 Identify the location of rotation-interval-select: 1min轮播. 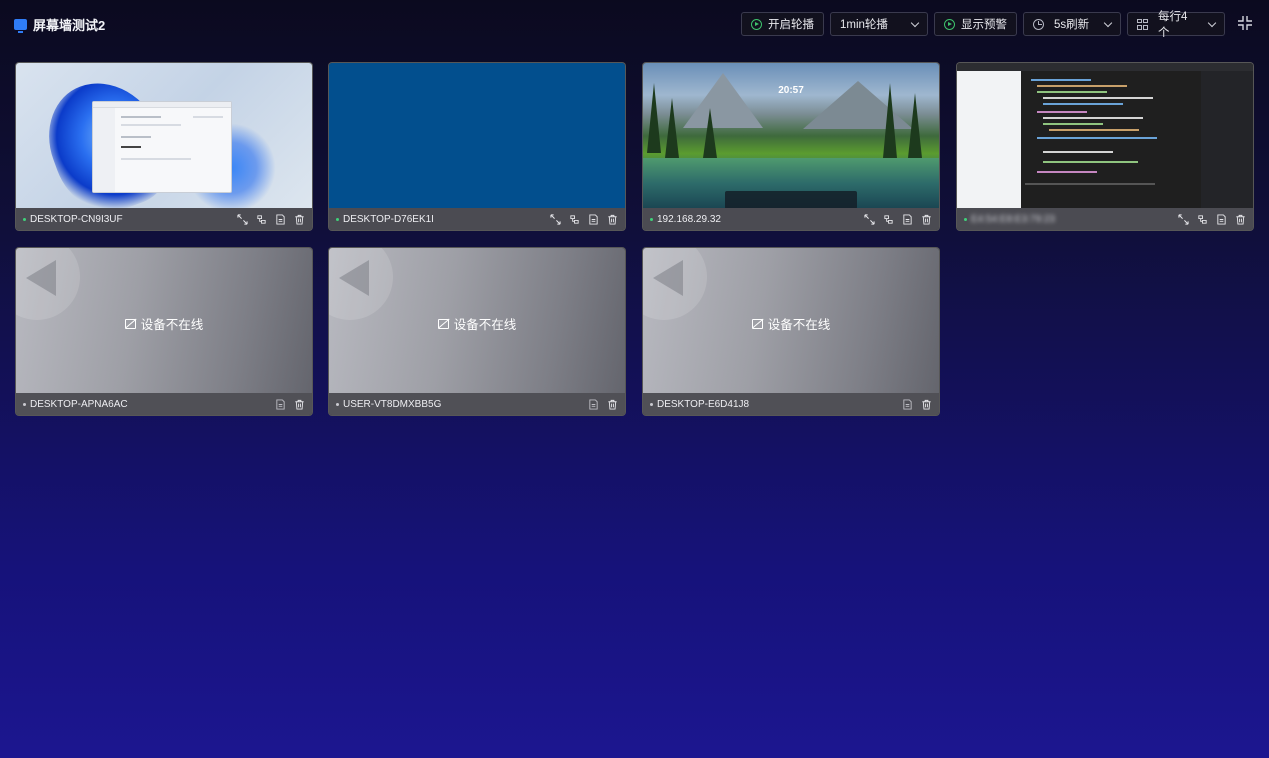
(879, 24).